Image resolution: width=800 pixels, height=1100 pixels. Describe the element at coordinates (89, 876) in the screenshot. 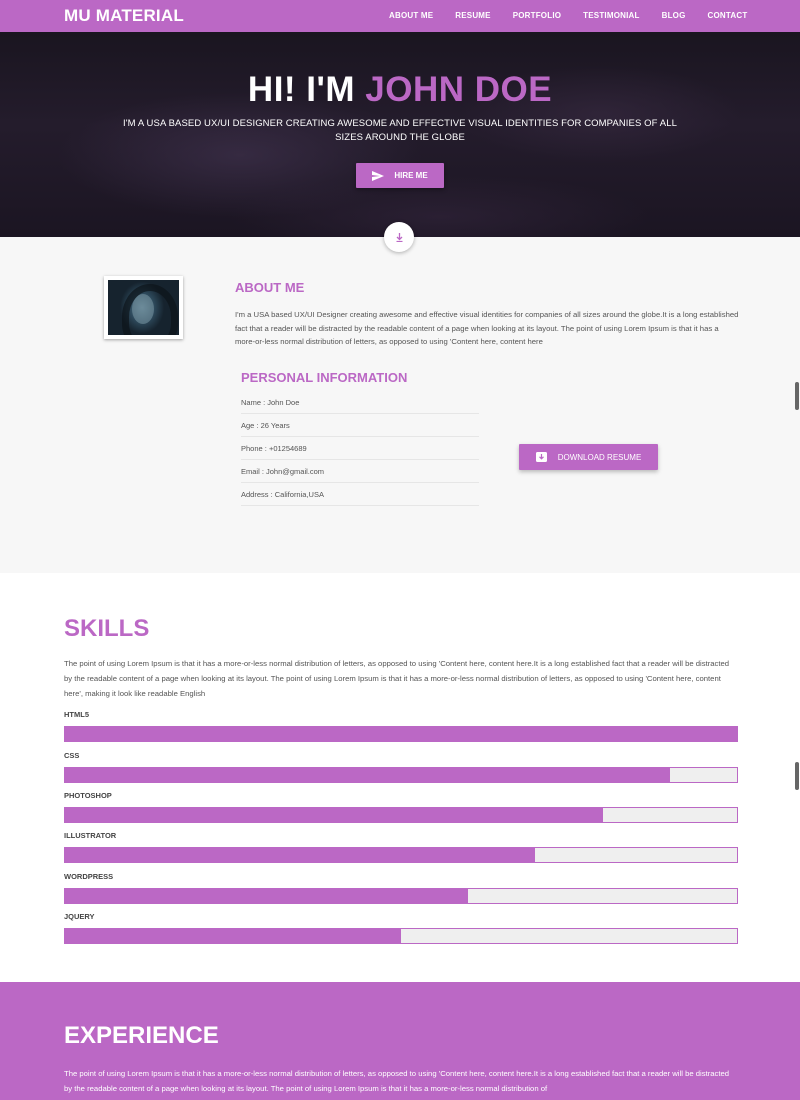

I see `skill-name: WORDPRESS` at that location.